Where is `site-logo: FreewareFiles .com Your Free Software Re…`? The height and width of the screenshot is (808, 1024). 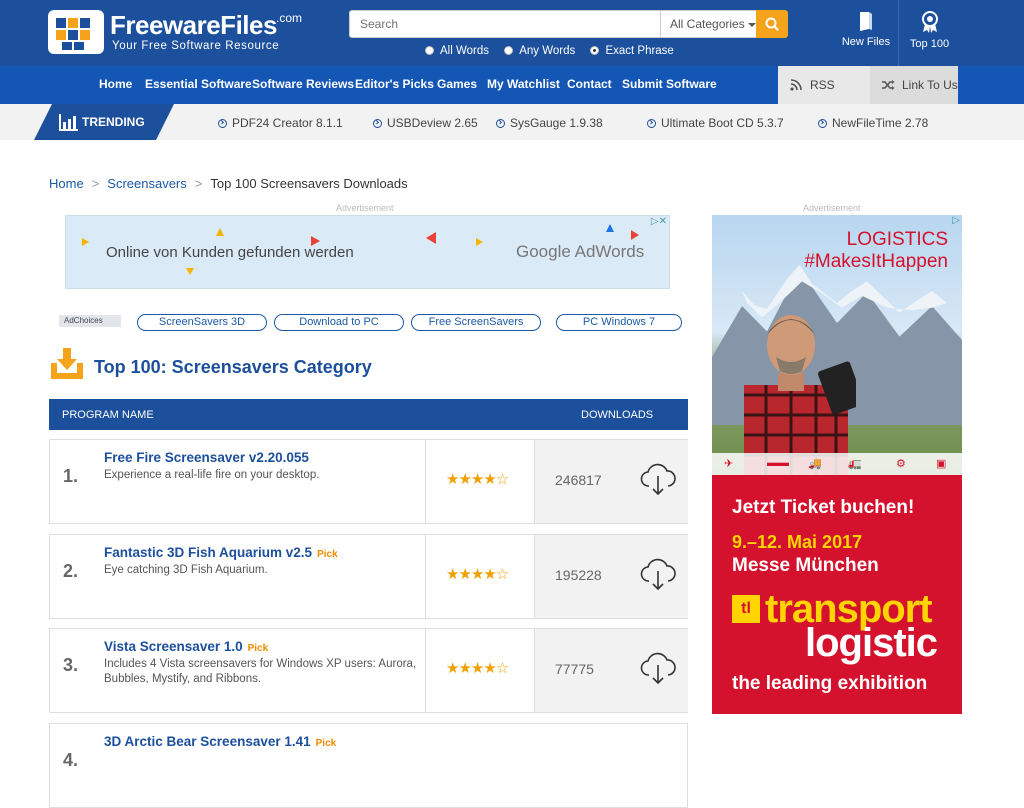 site-logo: FreewareFiles .com Your Free Software Re… is located at coordinates (175, 33).